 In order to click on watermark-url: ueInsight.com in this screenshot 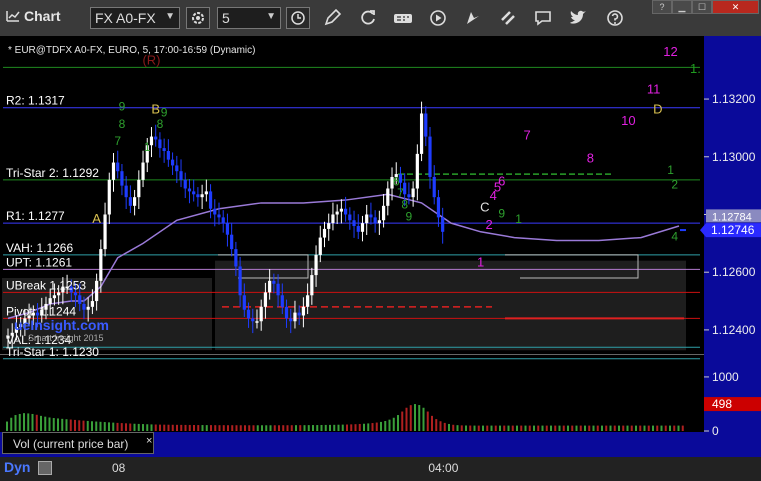, I will do `click(61, 325)`.